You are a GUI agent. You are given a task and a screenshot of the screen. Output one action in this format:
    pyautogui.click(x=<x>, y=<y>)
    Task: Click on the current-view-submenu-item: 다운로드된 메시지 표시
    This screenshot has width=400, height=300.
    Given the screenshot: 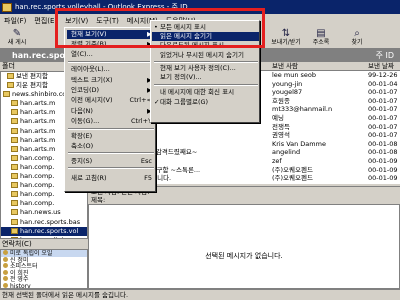 What is the action you would take?
    pyautogui.click(x=205, y=45)
    